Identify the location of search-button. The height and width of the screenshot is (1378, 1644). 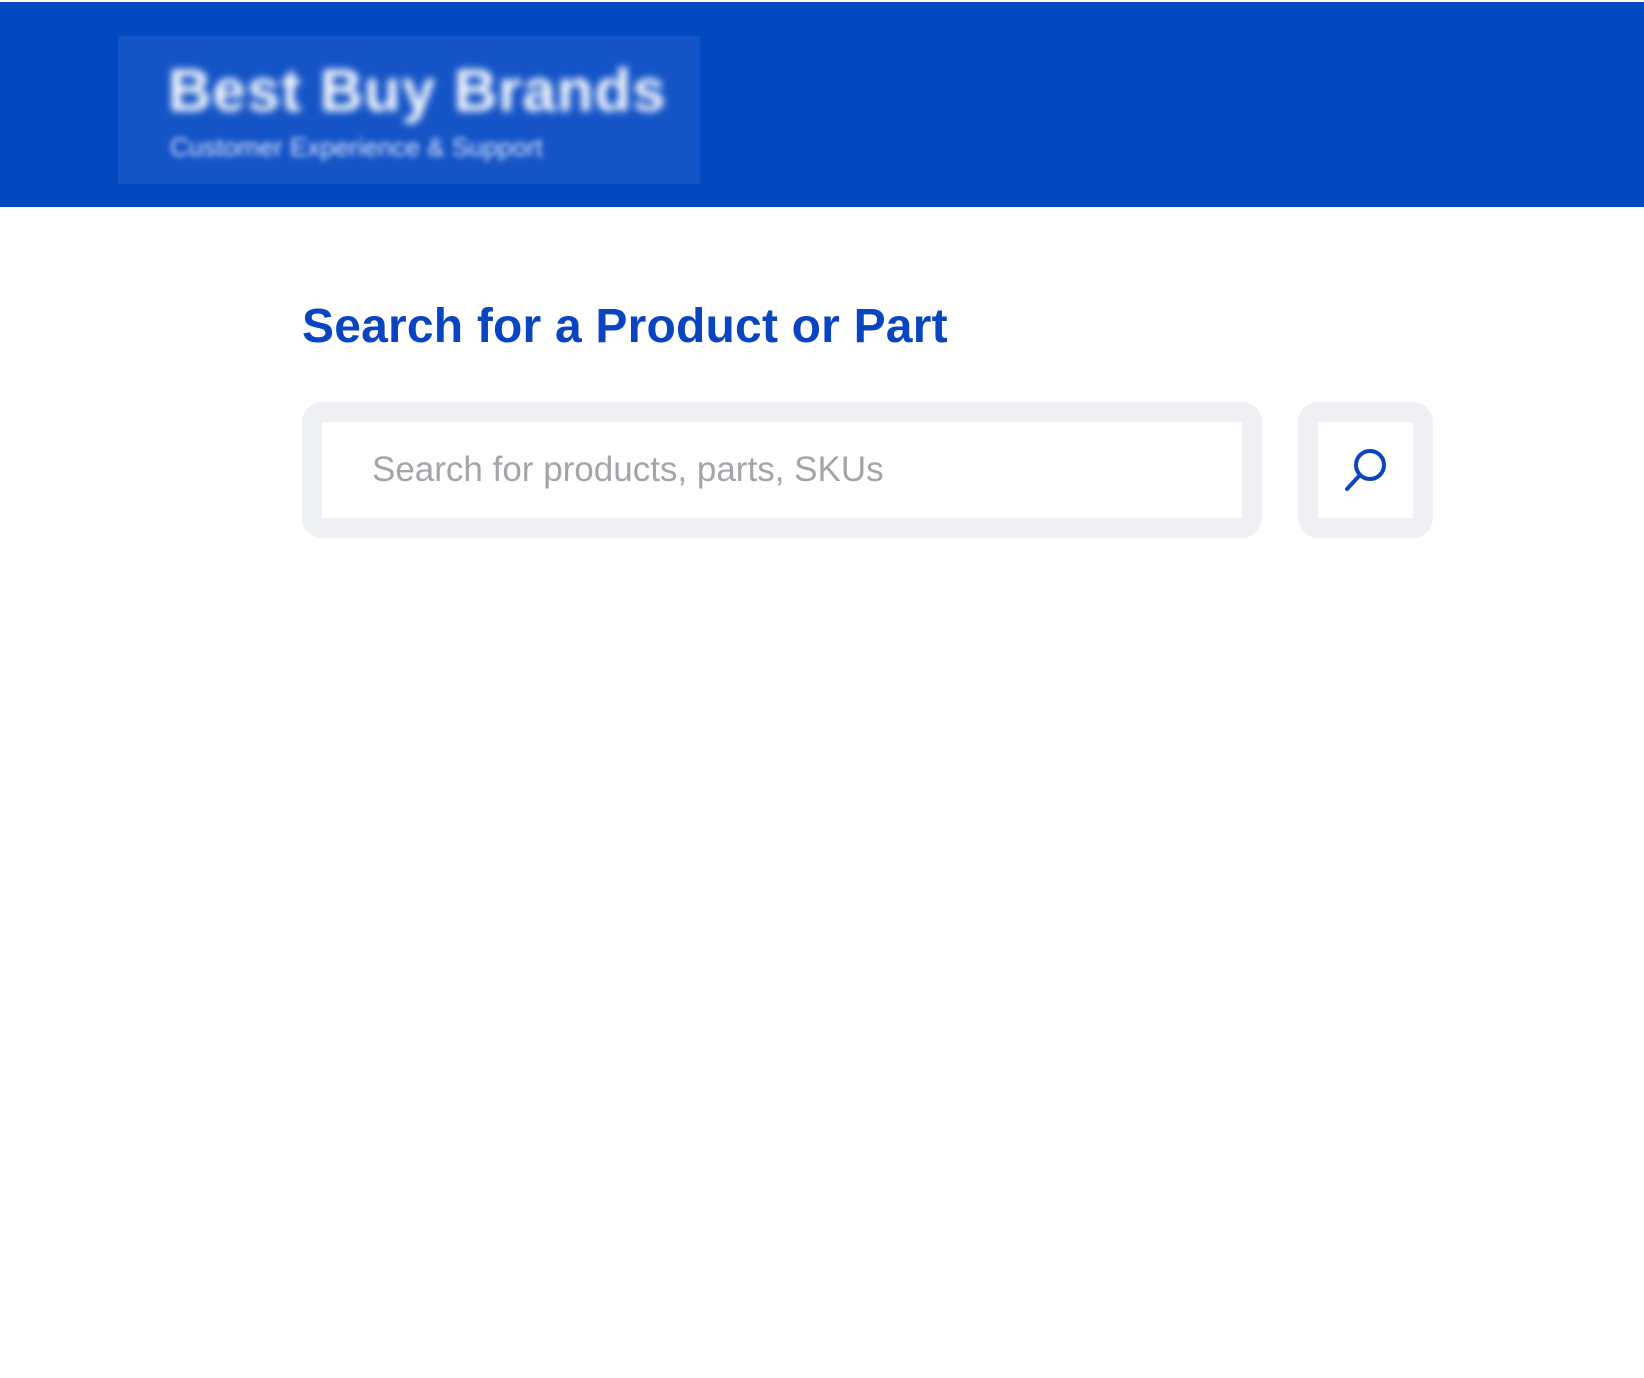
(1365, 470).